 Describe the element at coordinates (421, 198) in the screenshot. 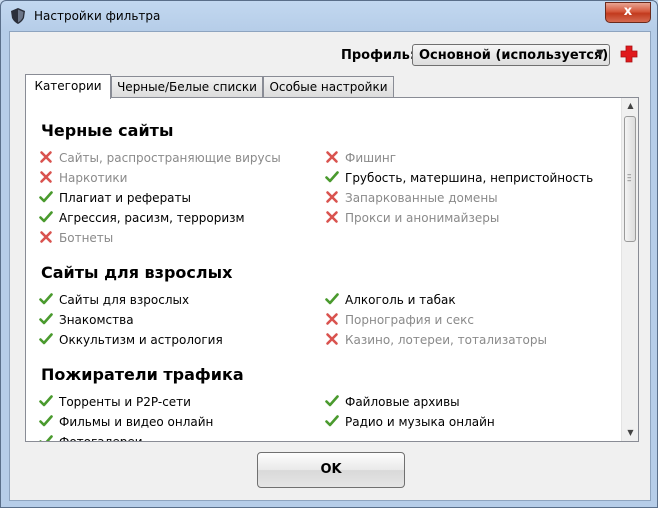

I see `category-label: Запаркованные домены` at that location.